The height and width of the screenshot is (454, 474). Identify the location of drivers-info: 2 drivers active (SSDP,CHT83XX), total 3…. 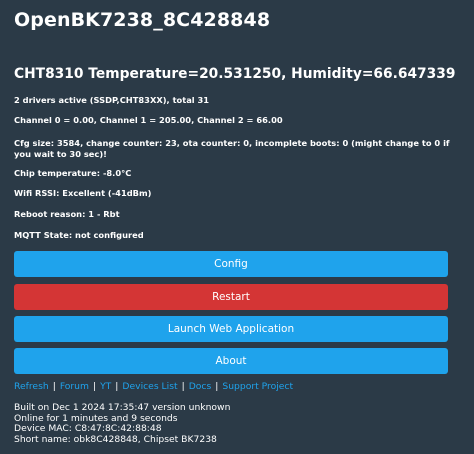
(112, 100).